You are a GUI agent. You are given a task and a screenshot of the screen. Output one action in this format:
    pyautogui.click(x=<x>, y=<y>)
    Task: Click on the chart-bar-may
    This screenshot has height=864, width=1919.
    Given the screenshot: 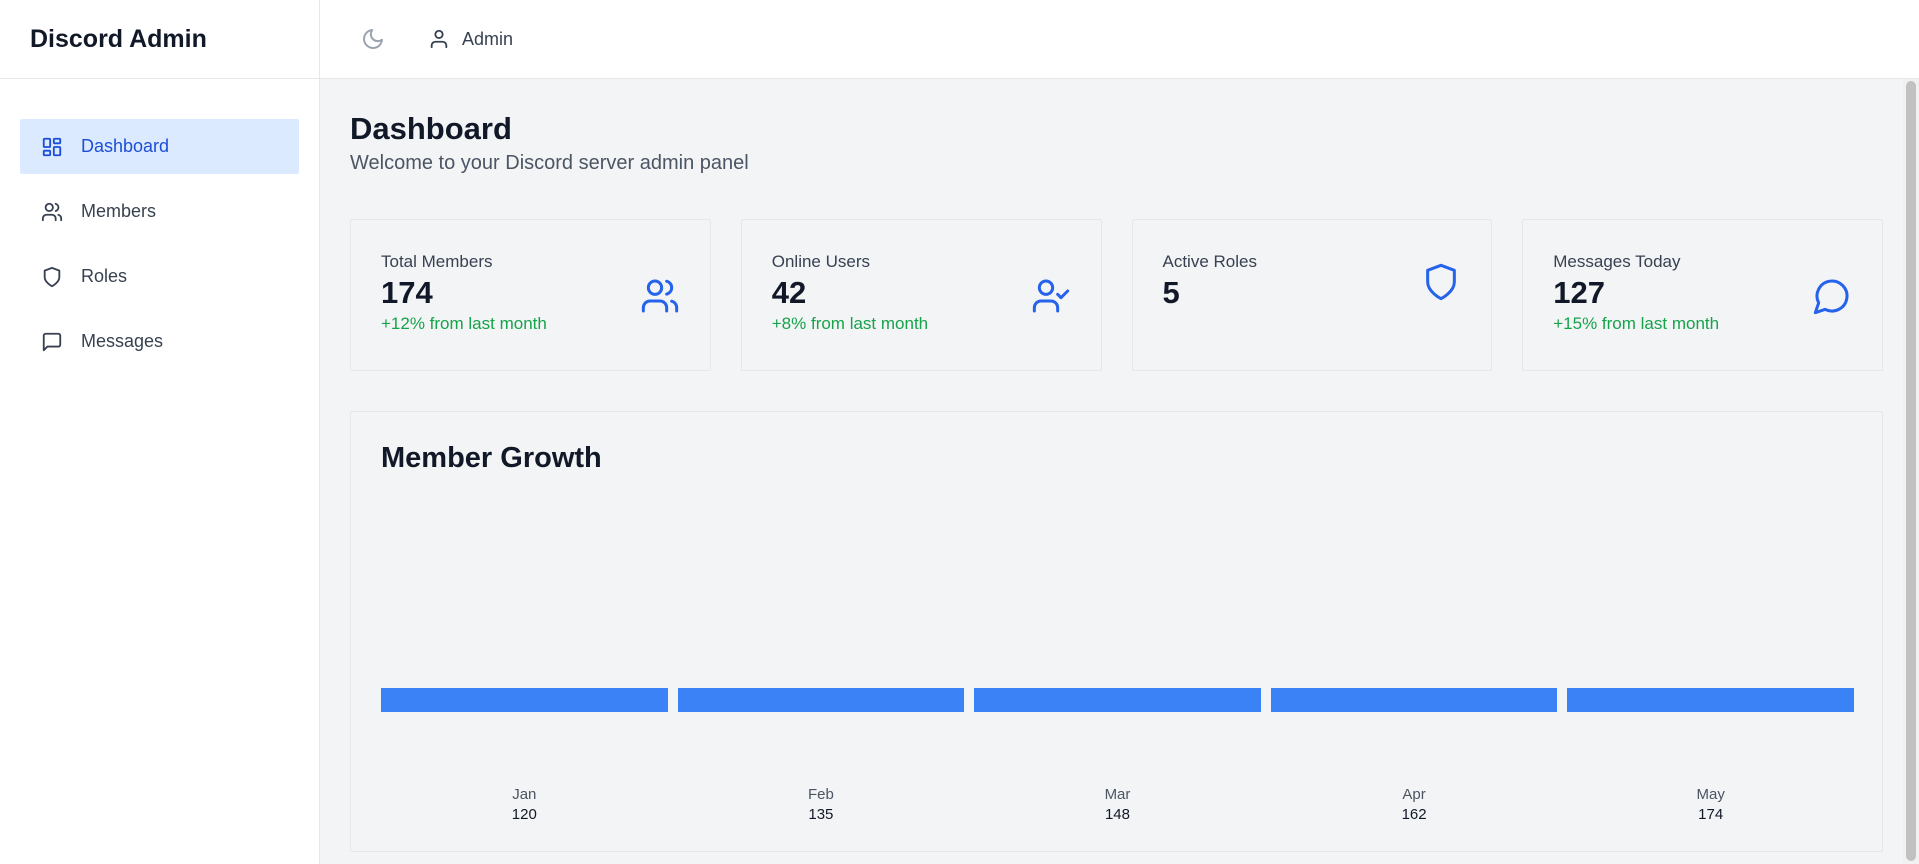 What is the action you would take?
    pyautogui.click(x=1710, y=700)
    